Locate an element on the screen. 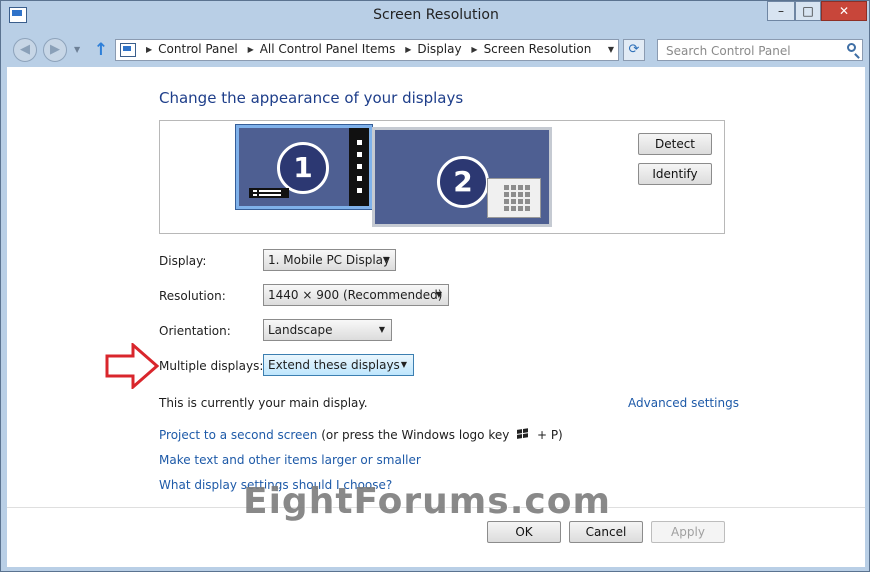  main-display-note: This is currently your main display. is located at coordinates (263, 403).